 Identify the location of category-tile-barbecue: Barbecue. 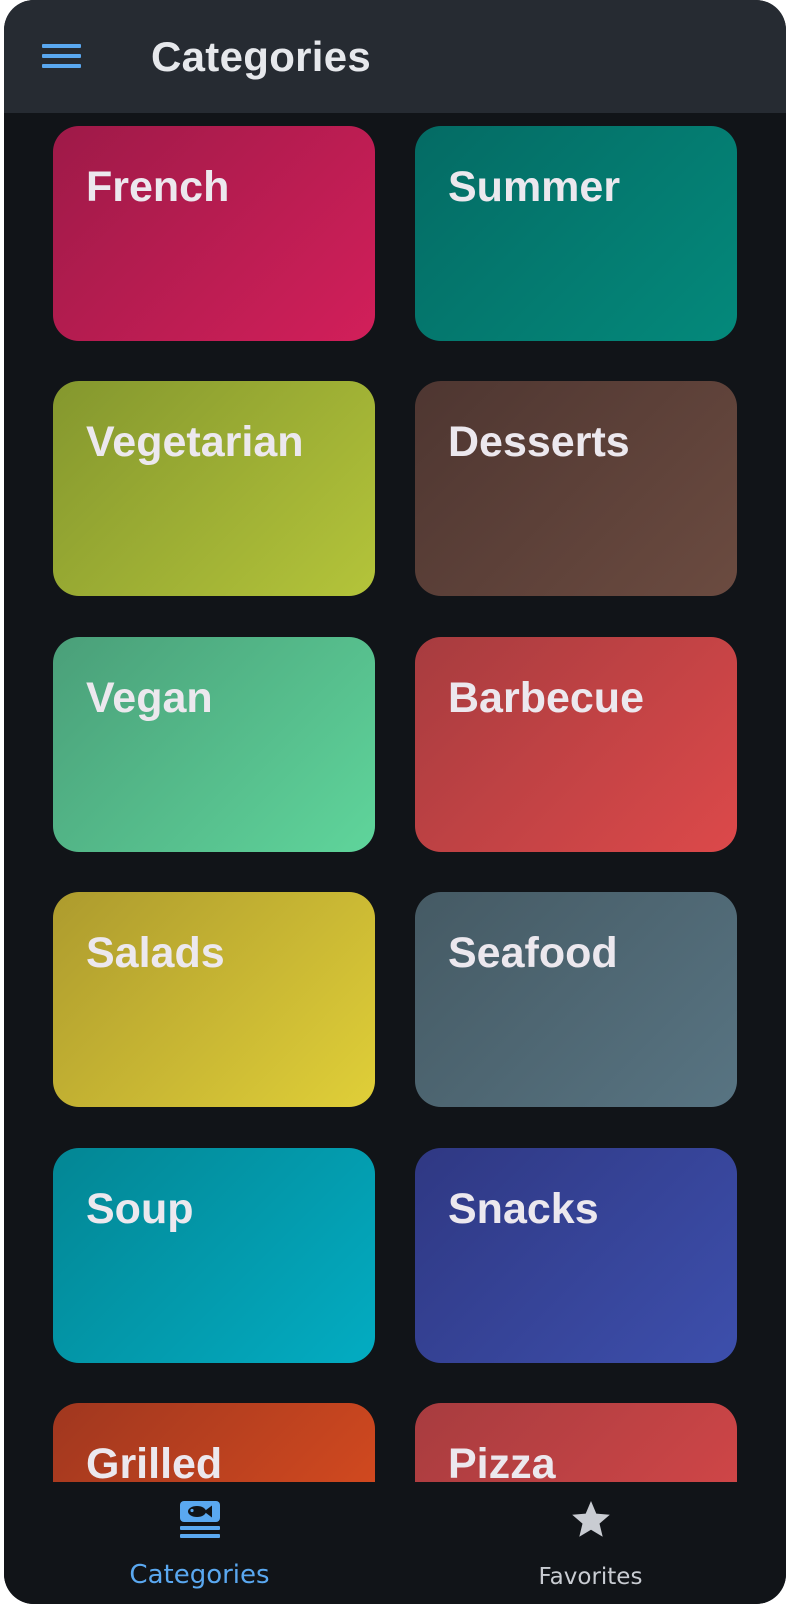
(576, 744).